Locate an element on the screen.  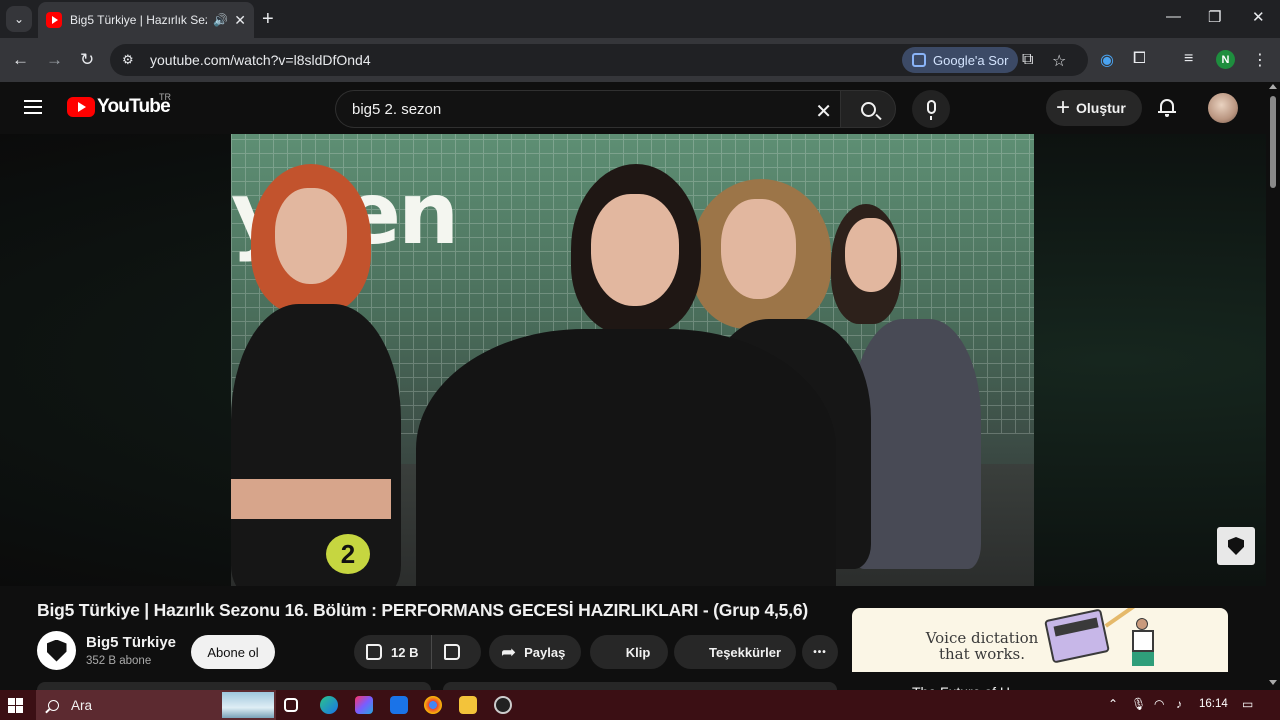
subscriber-count: 352 B abone is located at coordinates (119, 661).